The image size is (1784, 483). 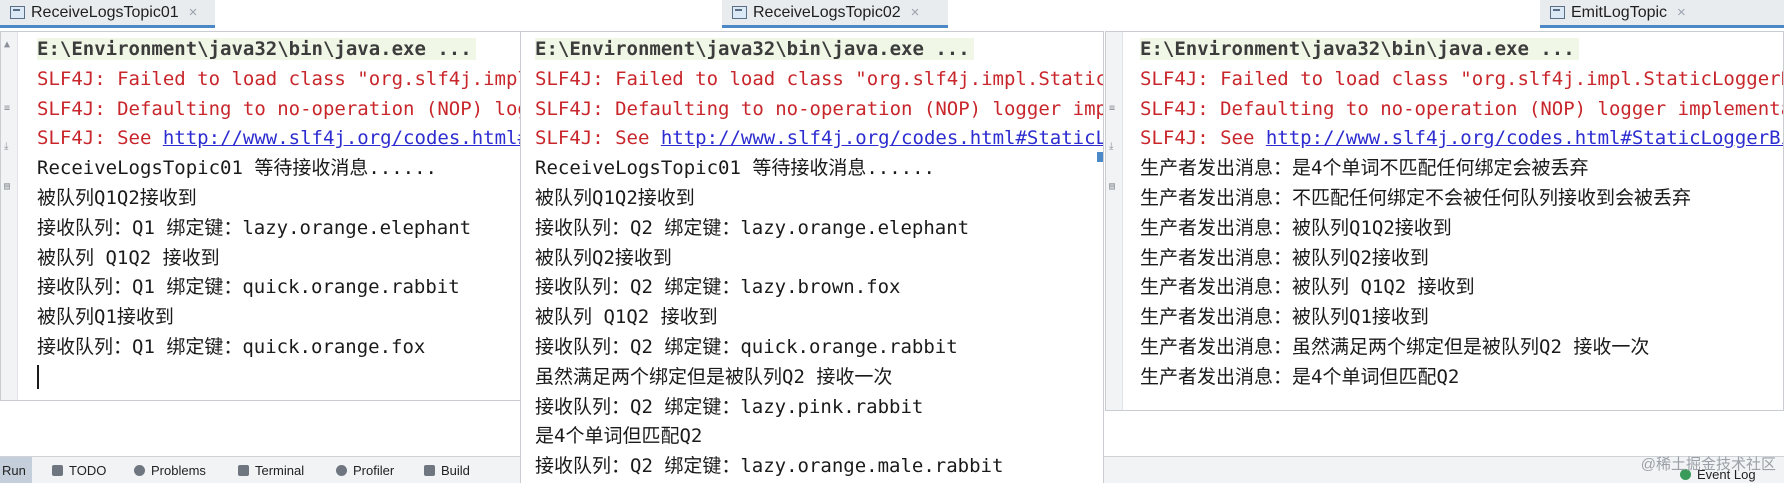 I want to click on tab-emitlogtopic: EmitLogTopic ×, so click(x=1662, y=14).